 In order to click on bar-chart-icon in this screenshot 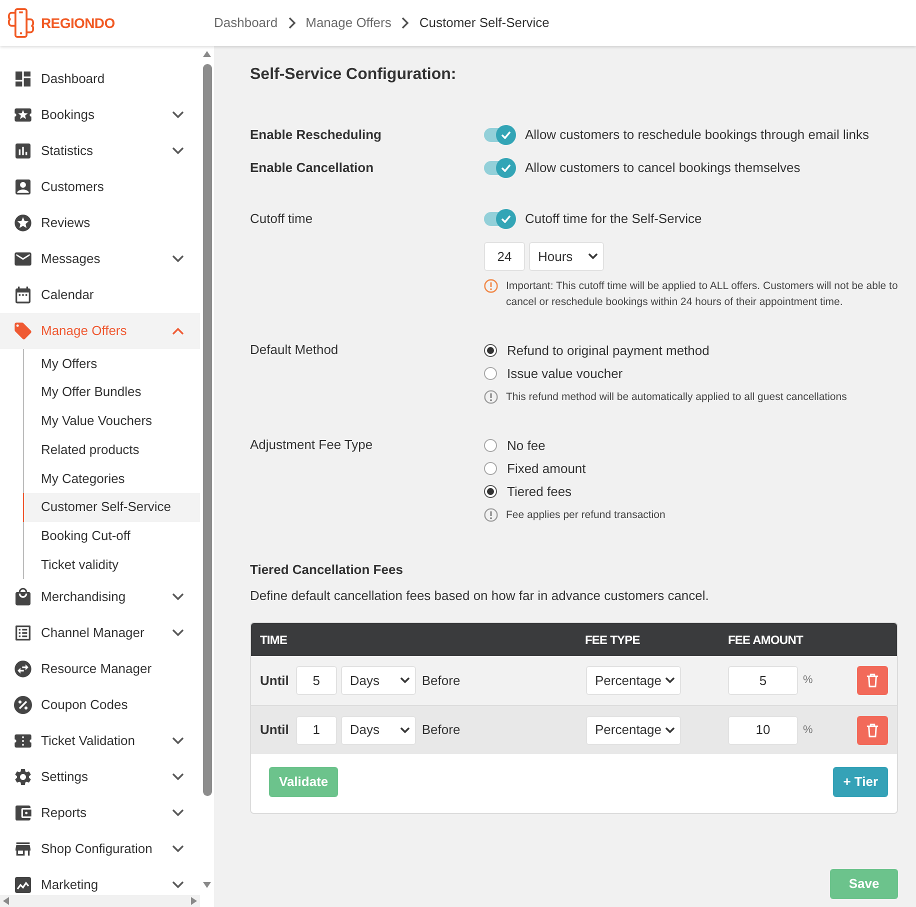, I will do `click(23, 151)`.